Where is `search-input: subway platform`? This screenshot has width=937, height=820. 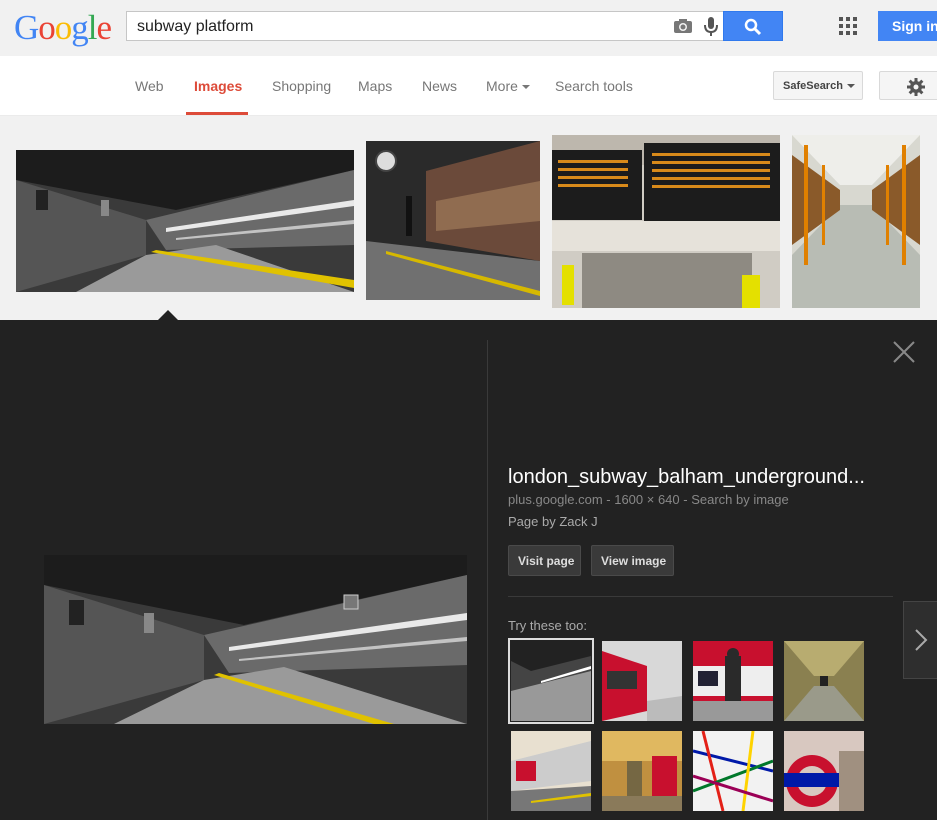
search-input: subway platform is located at coordinates (424, 26).